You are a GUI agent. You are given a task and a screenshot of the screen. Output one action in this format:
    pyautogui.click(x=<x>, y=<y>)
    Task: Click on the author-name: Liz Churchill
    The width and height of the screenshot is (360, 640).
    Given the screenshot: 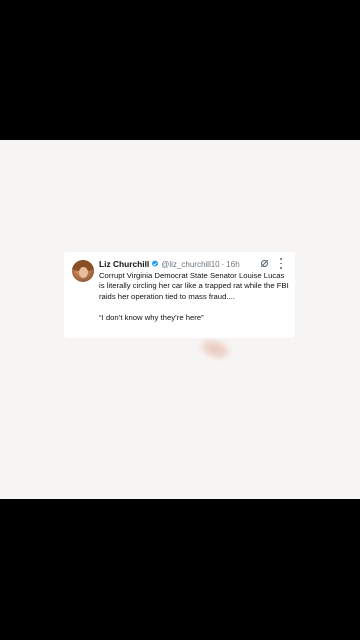 What is the action you would take?
    pyautogui.click(x=124, y=264)
    